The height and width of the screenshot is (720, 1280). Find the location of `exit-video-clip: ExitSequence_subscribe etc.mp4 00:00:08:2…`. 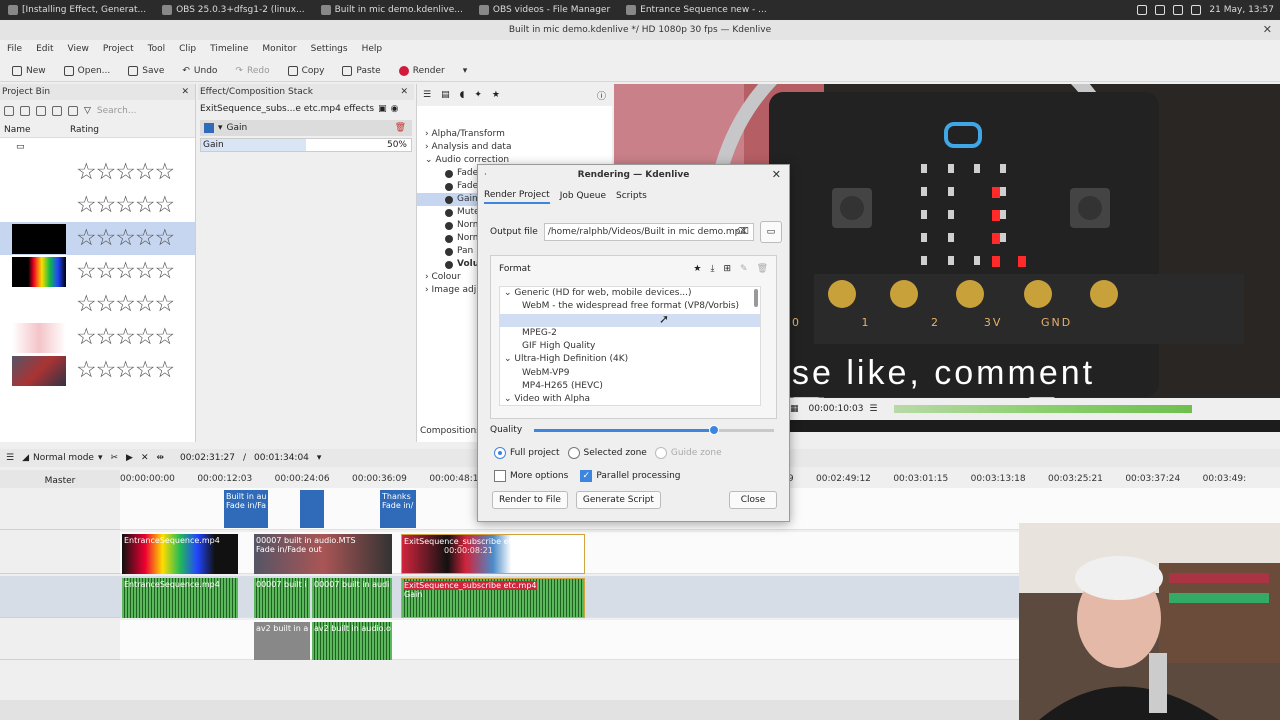

exit-video-clip: ExitSequence_subscribe etc.mp4 00:00:08:2… is located at coordinates (493, 554).